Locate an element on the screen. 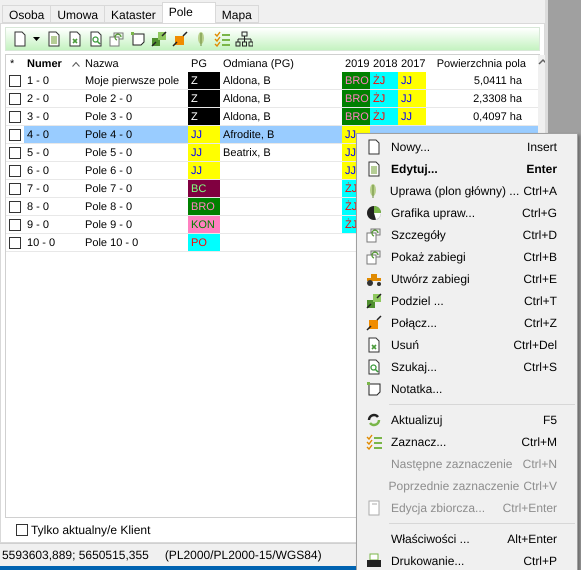 Image resolution: width=581 pixels, height=570 pixels. table-row: 1 - 0 Moje pierwsze pole Z Aldona, B BRO ŻJ JJ 5,0411 ha is located at coordinates (272, 81).